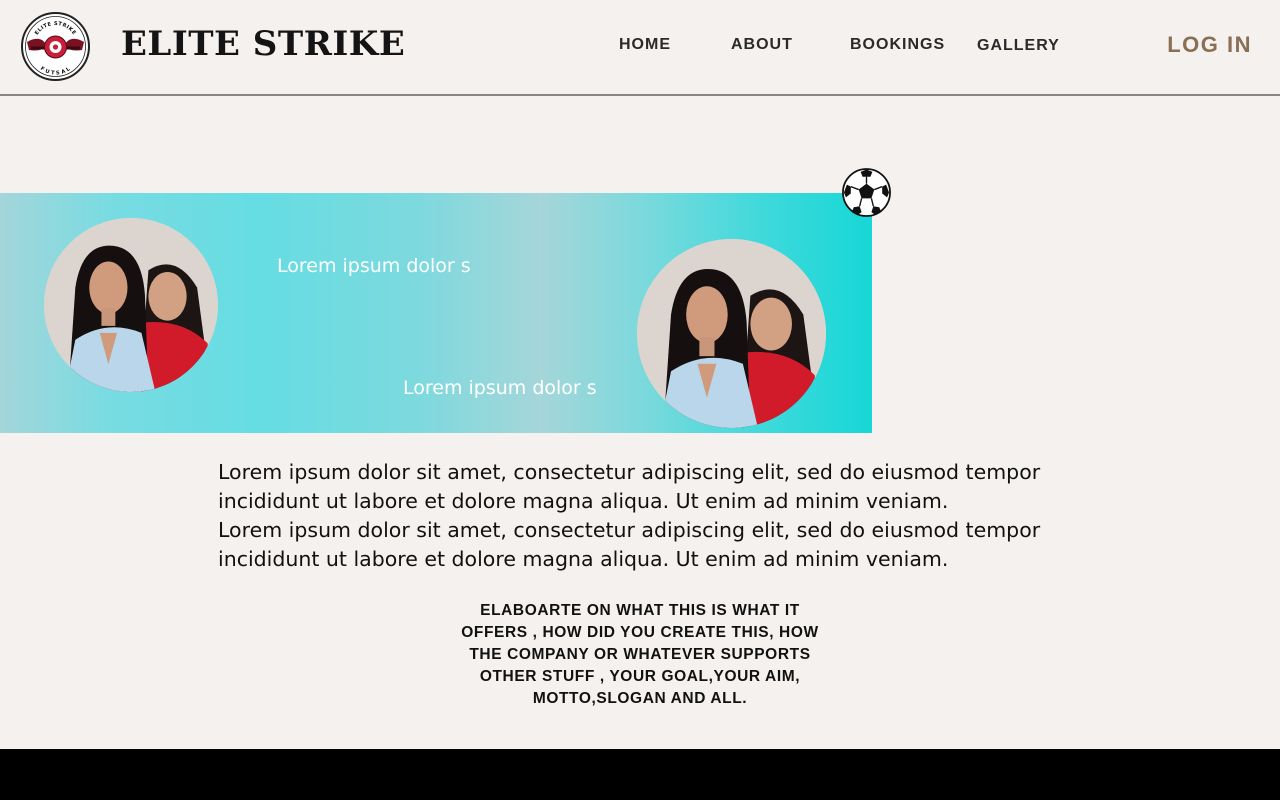 This screenshot has height=800, width=1280. Describe the element at coordinates (640, 698) in the screenshot. I see `tagline-line: MOTTO,SLOGAN AND ALL.` at that location.